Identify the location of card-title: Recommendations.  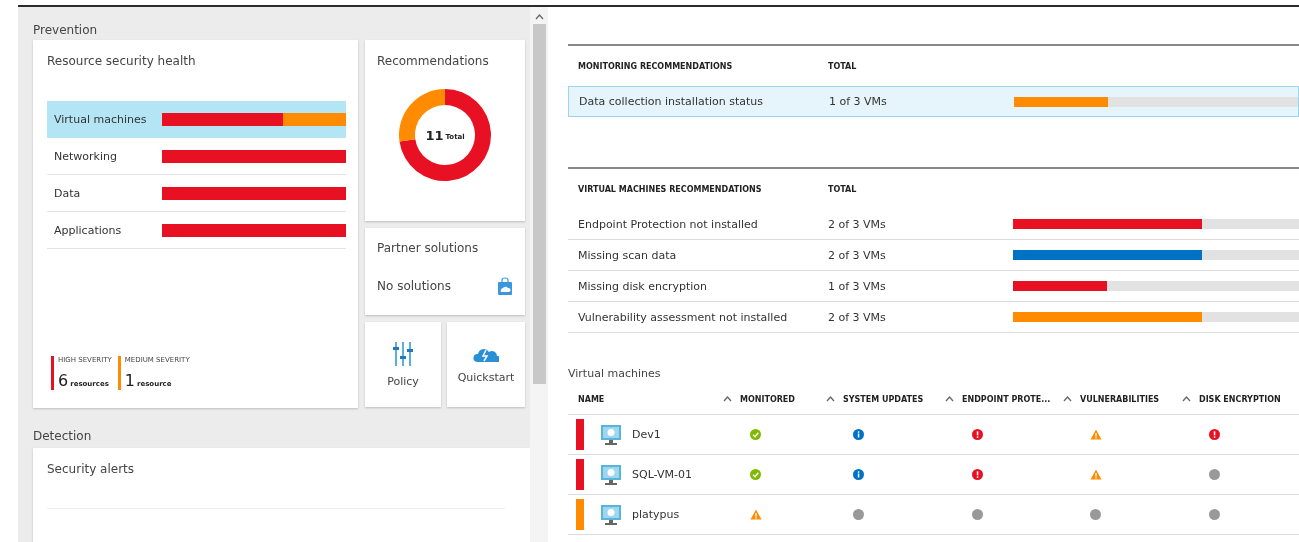
(433, 61).